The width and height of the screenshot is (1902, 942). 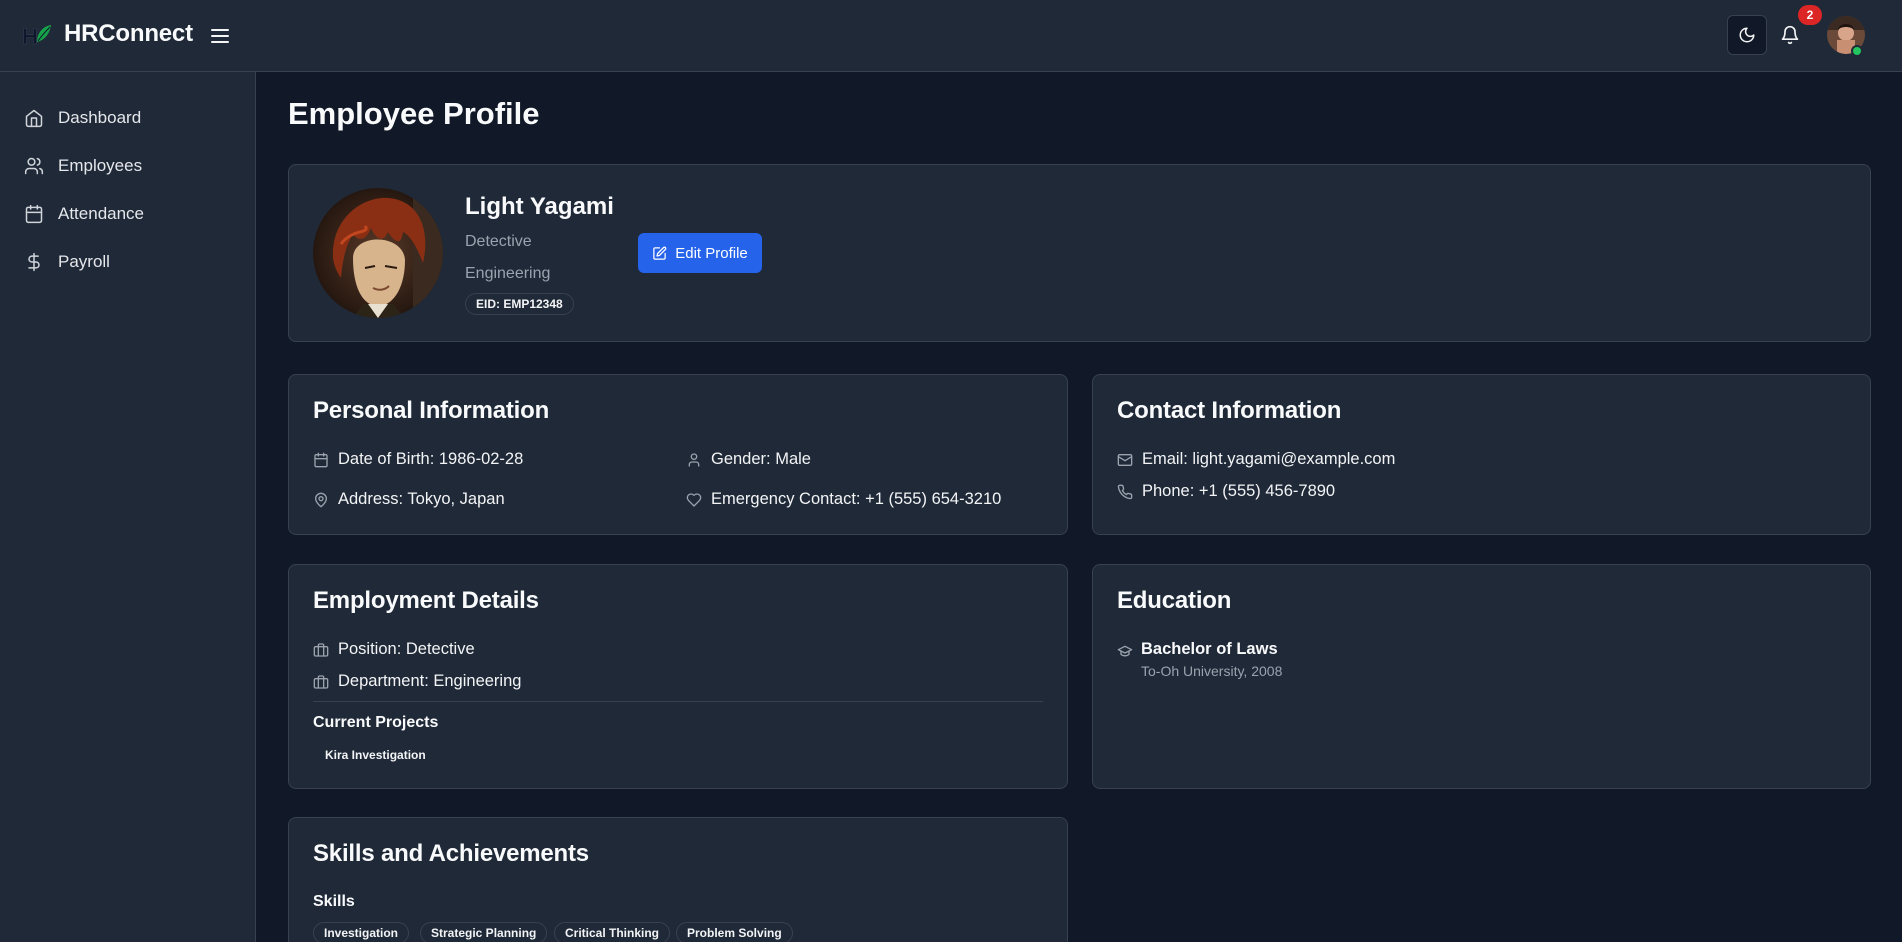 What do you see at coordinates (414, 113) in the screenshot?
I see `page-title: Employee Profile` at bounding box center [414, 113].